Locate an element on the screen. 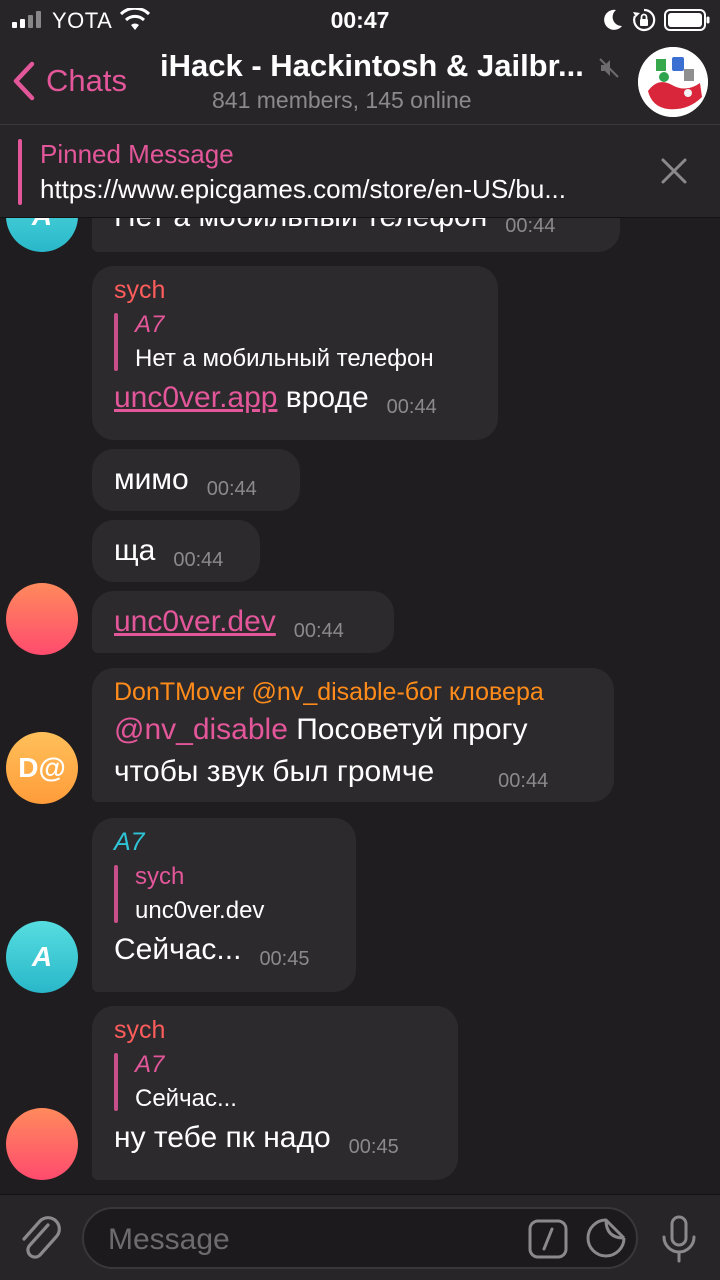  sender-name: DonTMover @nv_disable-бог кловера is located at coordinates (353, 692).